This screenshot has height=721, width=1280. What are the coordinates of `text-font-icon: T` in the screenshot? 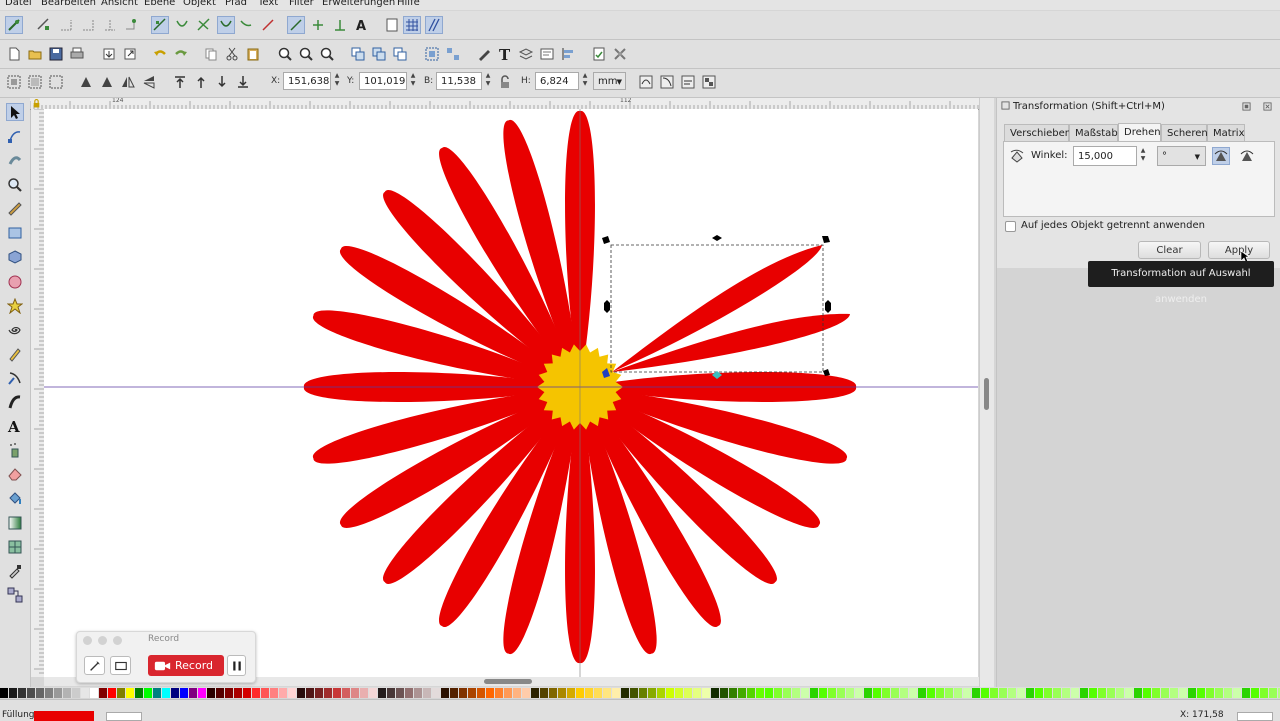 It's located at (505, 54).